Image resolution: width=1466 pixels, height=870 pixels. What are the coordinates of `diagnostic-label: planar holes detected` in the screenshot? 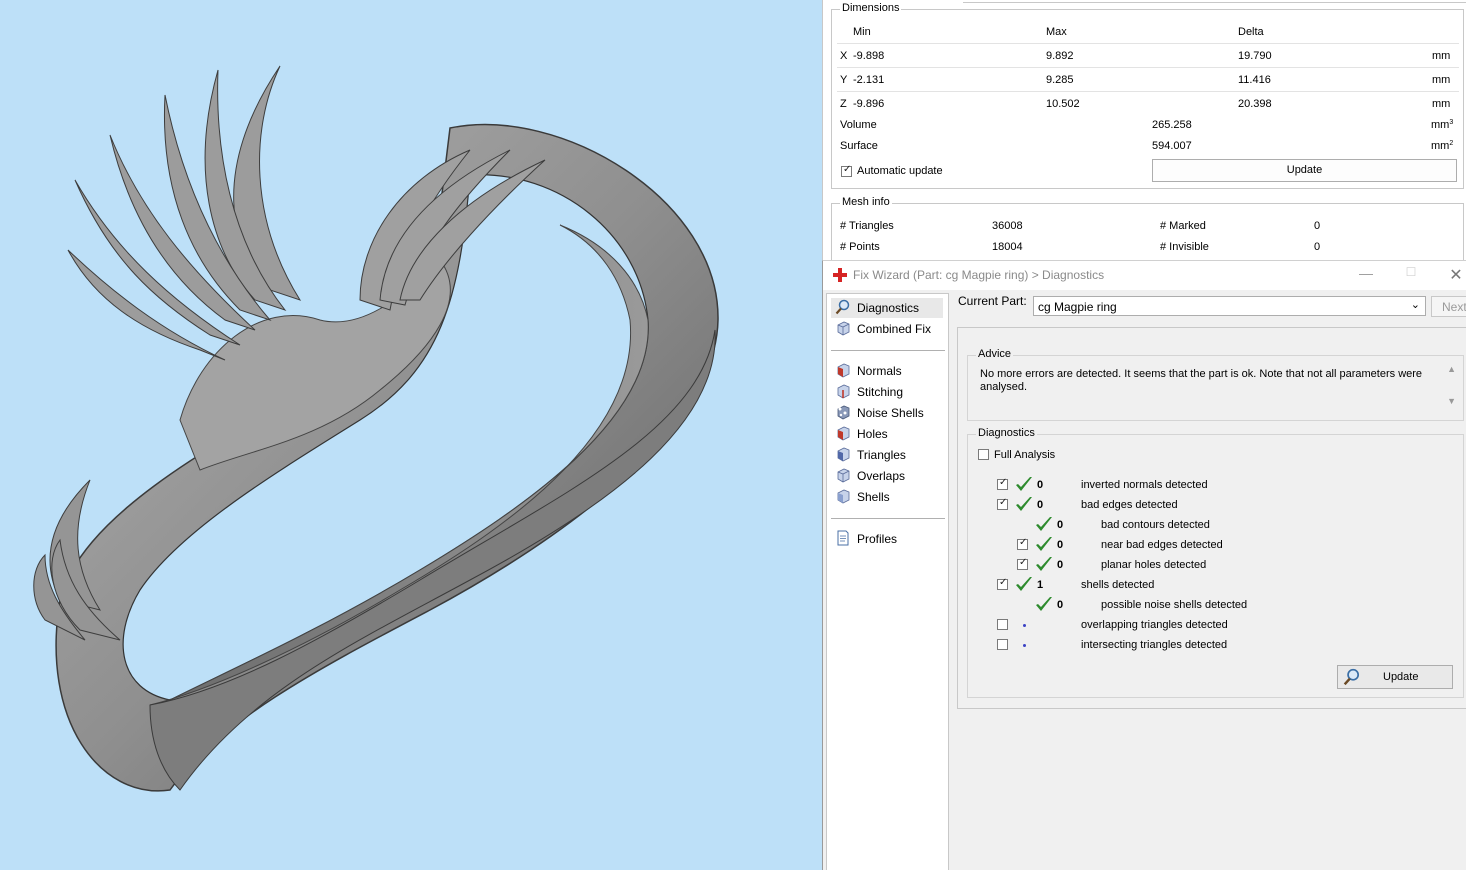 It's located at (1154, 565).